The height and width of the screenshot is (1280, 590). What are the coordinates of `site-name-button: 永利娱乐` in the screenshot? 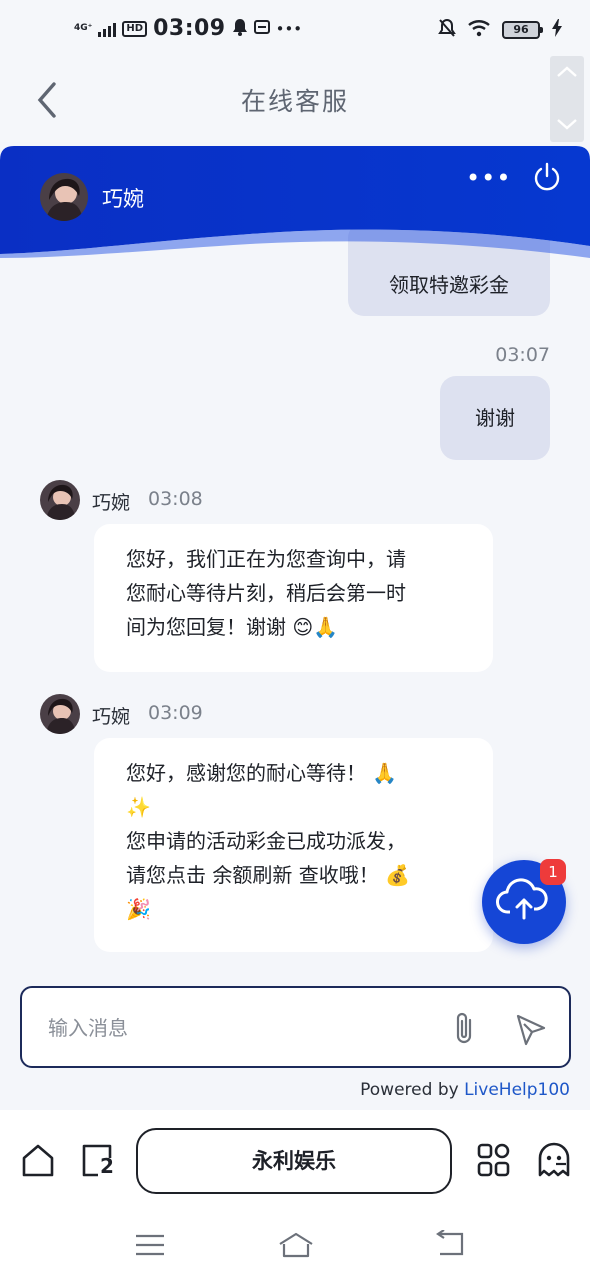 It's located at (294, 1161).